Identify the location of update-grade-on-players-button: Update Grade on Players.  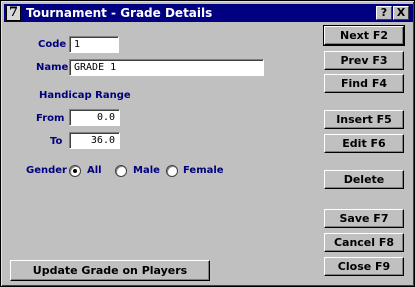
(110, 270).